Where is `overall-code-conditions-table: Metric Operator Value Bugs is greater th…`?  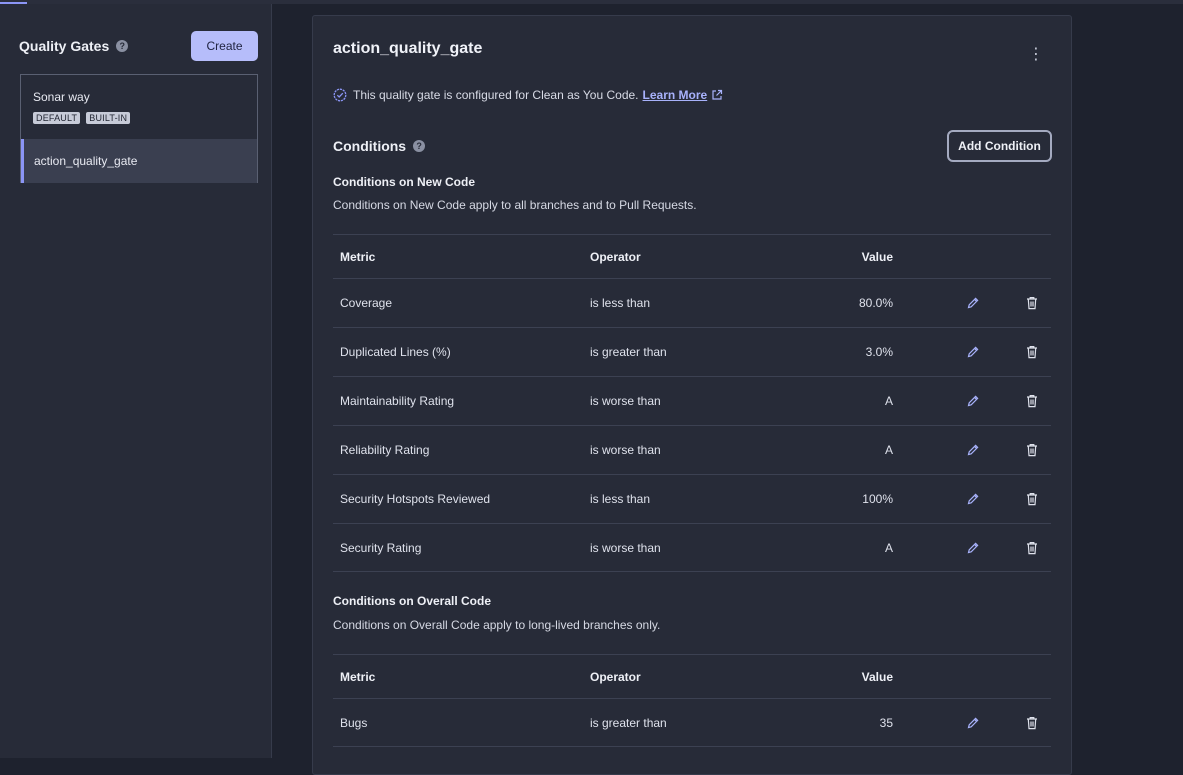 overall-code-conditions-table: Metric Operator Value Bugs is greater th… is located at coordinates (692, 700).